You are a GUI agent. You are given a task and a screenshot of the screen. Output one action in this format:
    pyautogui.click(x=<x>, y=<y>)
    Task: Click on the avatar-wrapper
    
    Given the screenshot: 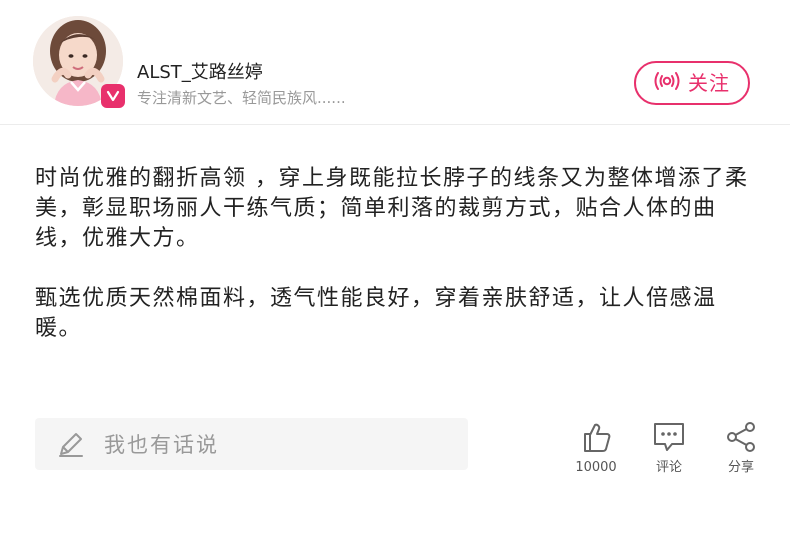 What is the action you would take?
    pyautogui.click(x=80, y=63)
    